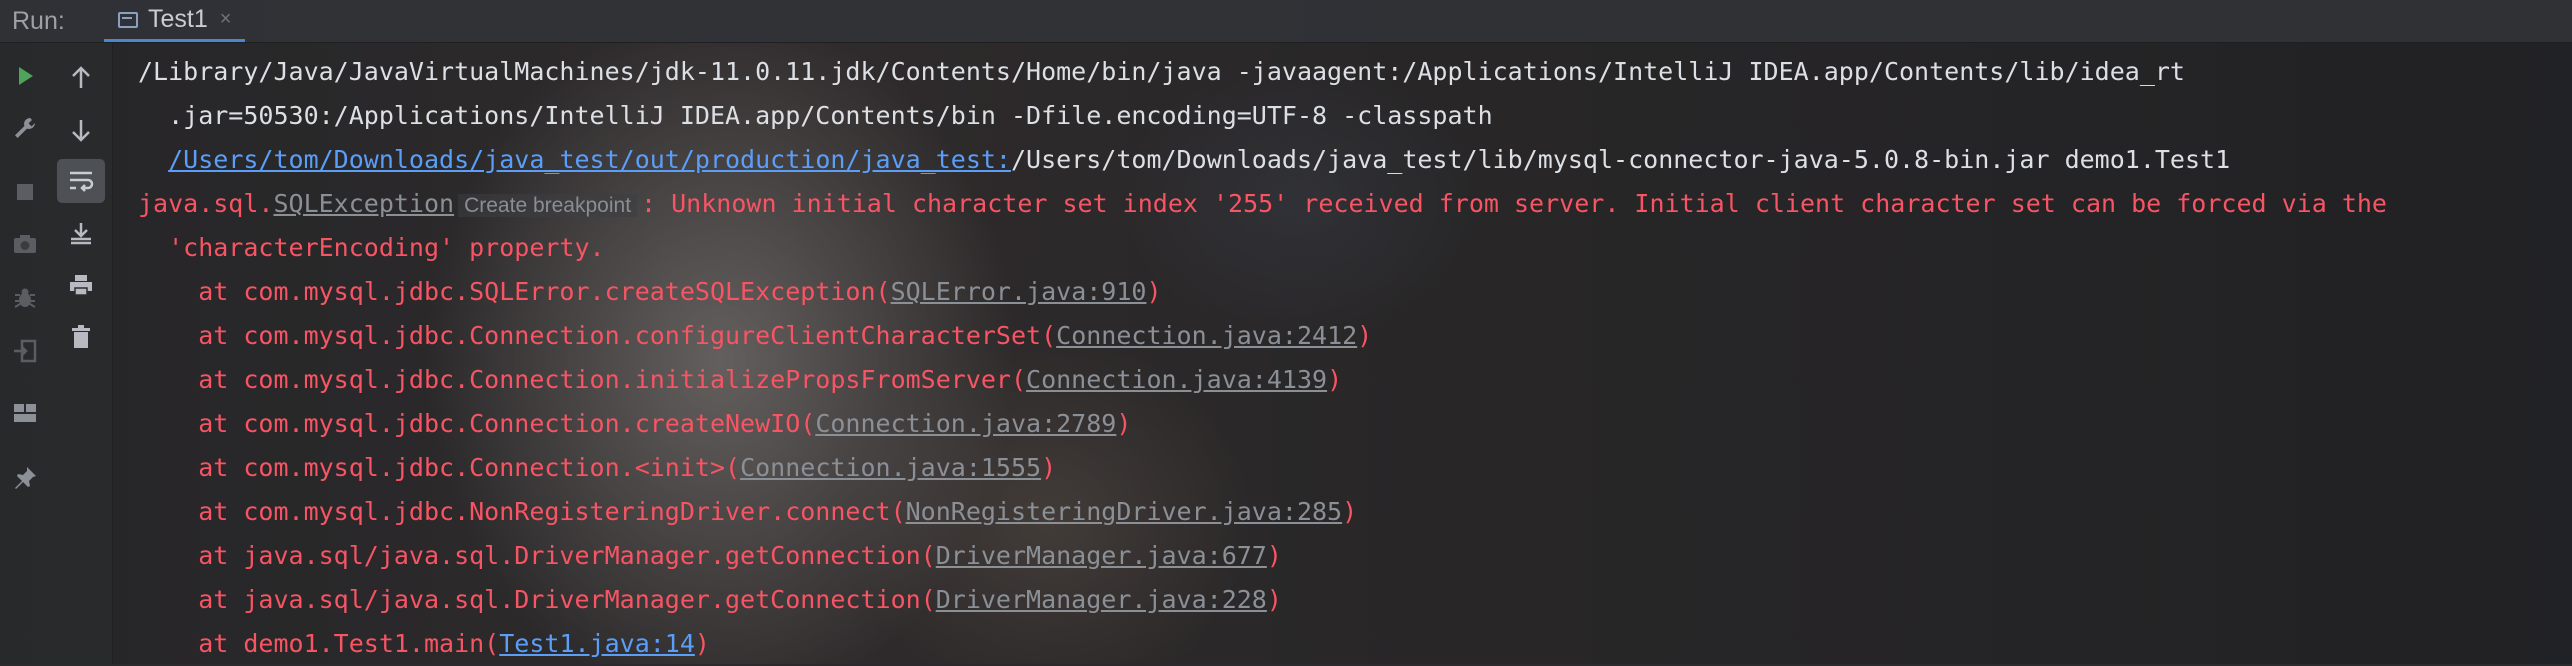 The image size is (2572, 666). I want to click on rerun-button, so click(25, 76).